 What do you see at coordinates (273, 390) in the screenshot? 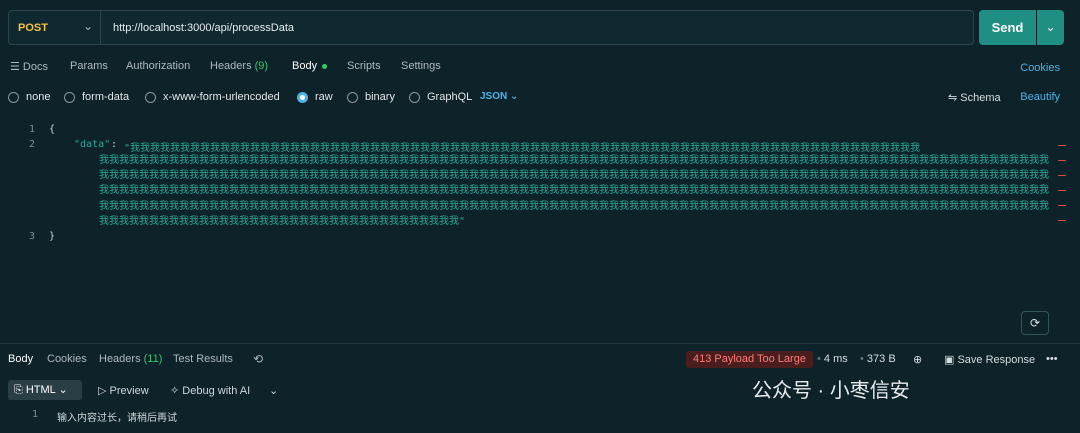
I see `debug-ai-dropdown: ⌄` at bounding box center [273, 390].